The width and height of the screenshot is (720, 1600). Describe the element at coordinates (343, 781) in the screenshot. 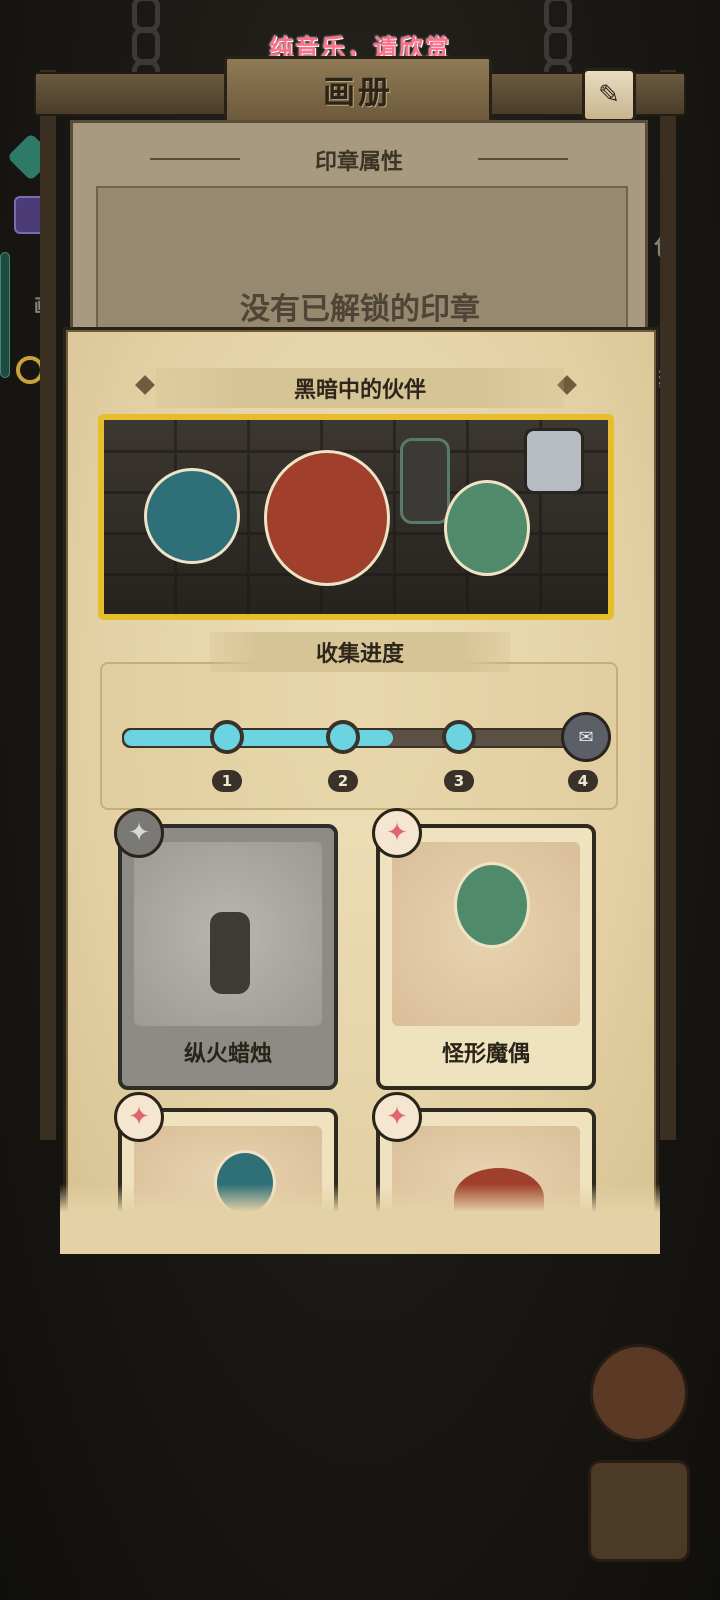

I see `milestone-label-2: 2` at that location.